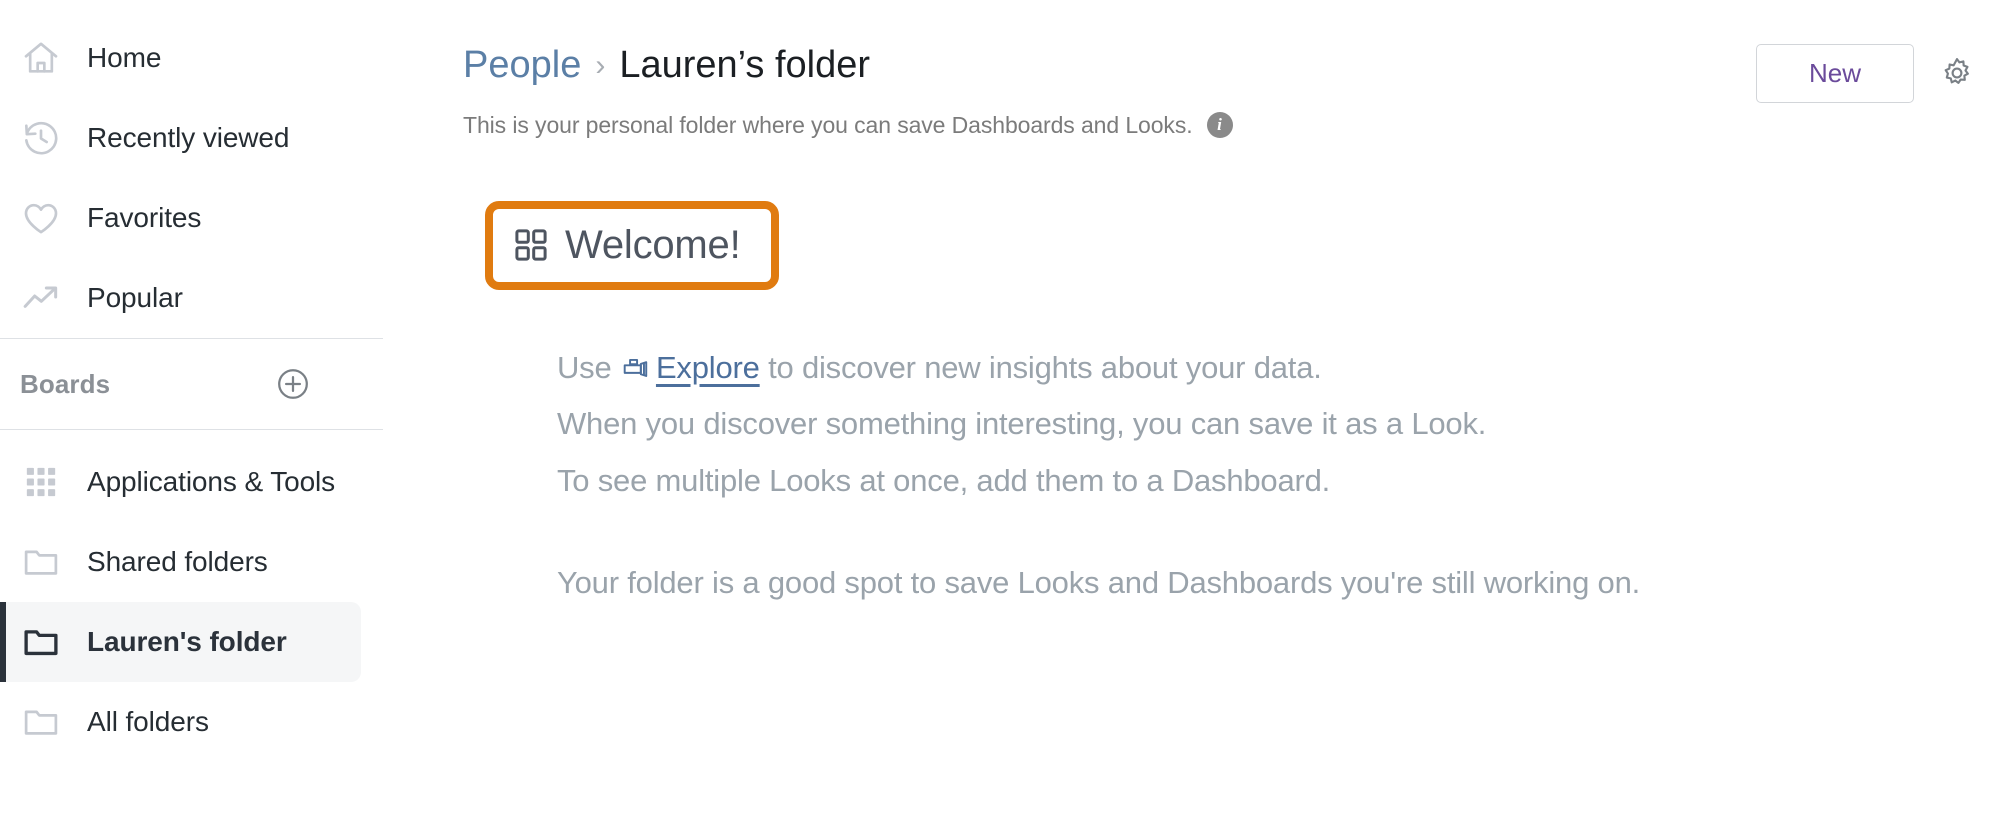  I want to click on history-clock-icon, so click(41, 138).